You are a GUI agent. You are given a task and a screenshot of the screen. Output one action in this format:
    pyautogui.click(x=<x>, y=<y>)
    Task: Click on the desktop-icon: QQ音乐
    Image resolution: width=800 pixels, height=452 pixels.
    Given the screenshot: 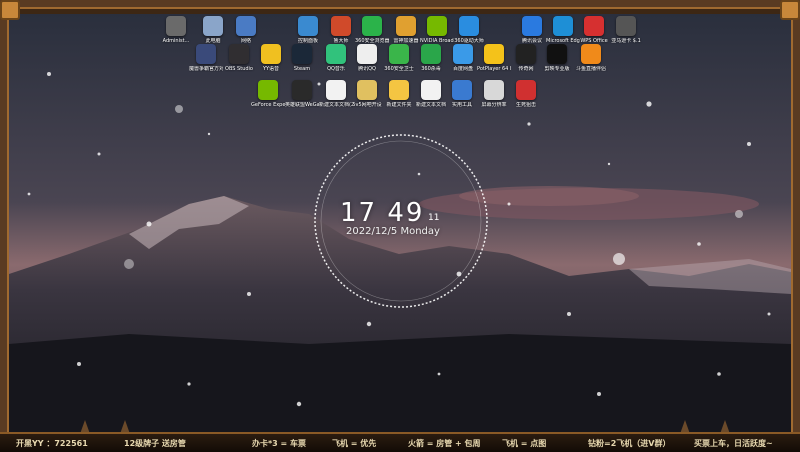 What is the action you would take?
    pyautogui.click(x=336, y=58)
    